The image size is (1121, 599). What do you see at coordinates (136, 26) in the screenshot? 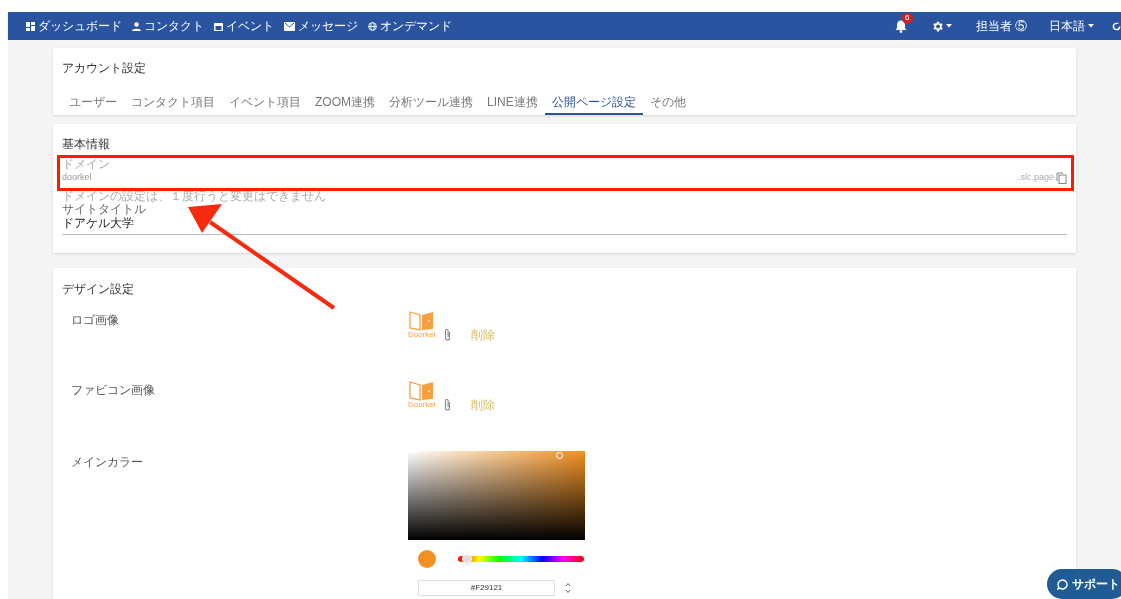
I see `person-icon` at bounding box center [136, 26].